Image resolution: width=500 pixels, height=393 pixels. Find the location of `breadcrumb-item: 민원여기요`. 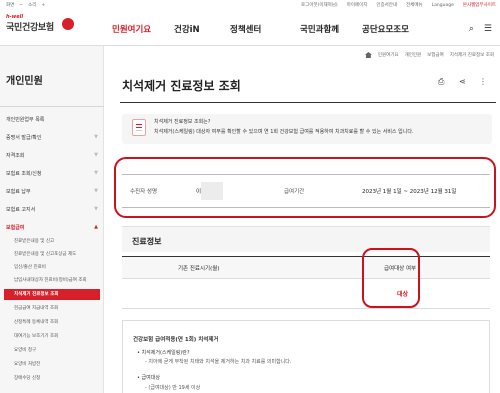

breadcrumb-item: 민원여기요 is located at coordinates (388, 55).